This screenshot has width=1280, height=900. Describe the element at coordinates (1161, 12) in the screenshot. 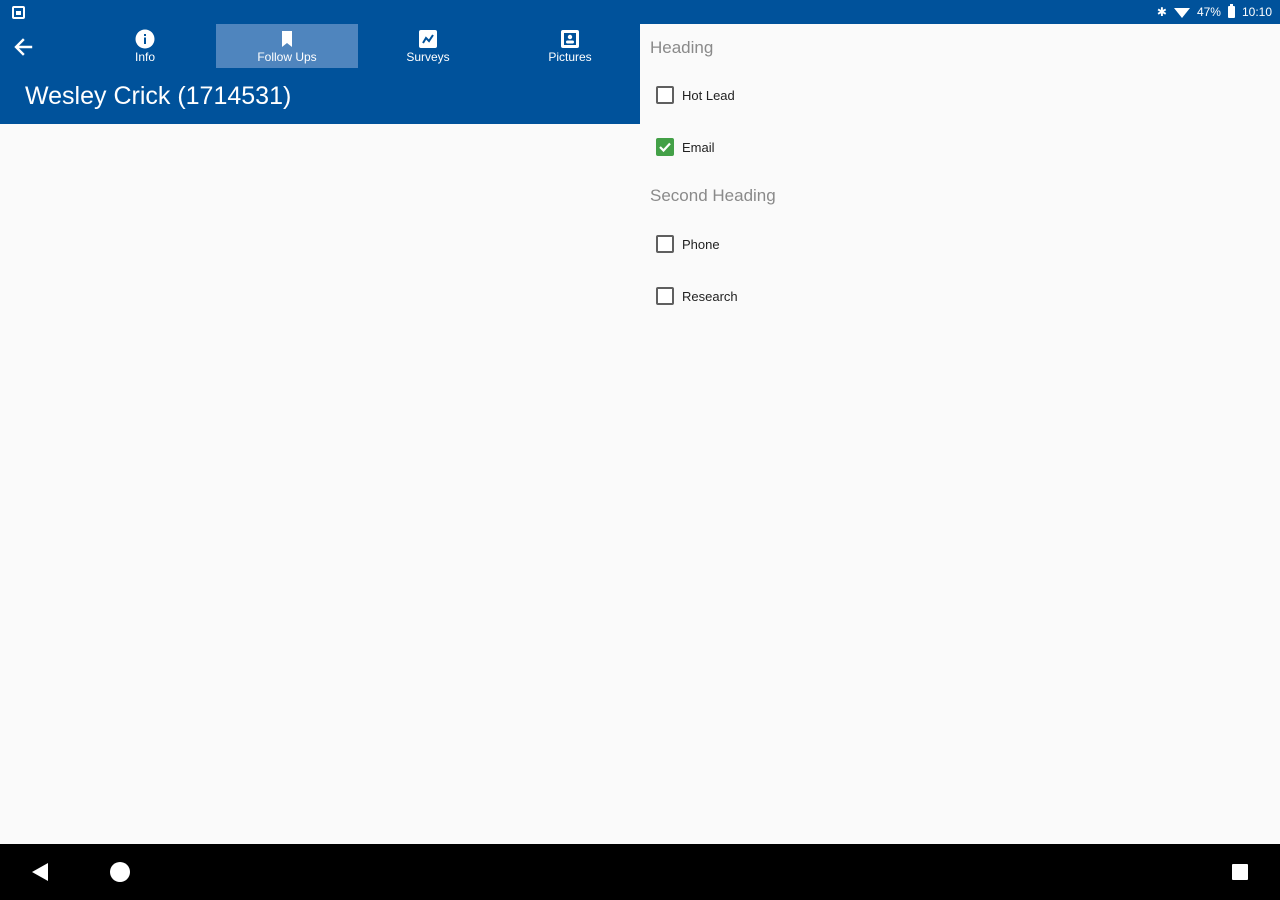

I see `bluetooth-icon: ✱` at that location.